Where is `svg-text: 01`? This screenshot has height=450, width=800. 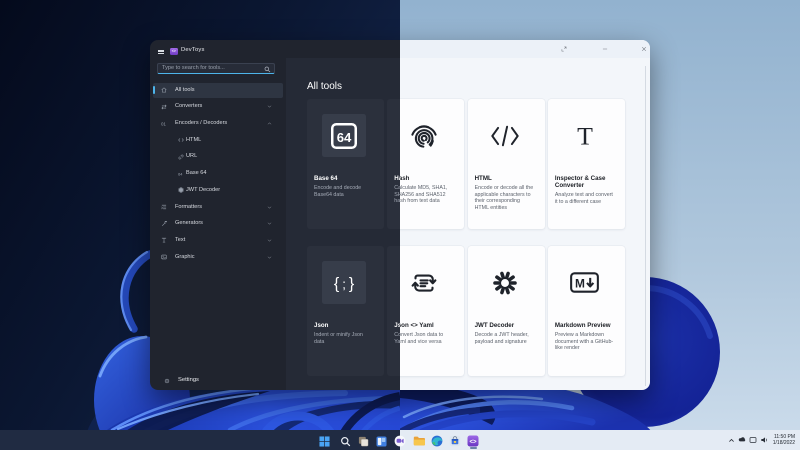 svg-text: 01 is located at coordinates (163, 123).